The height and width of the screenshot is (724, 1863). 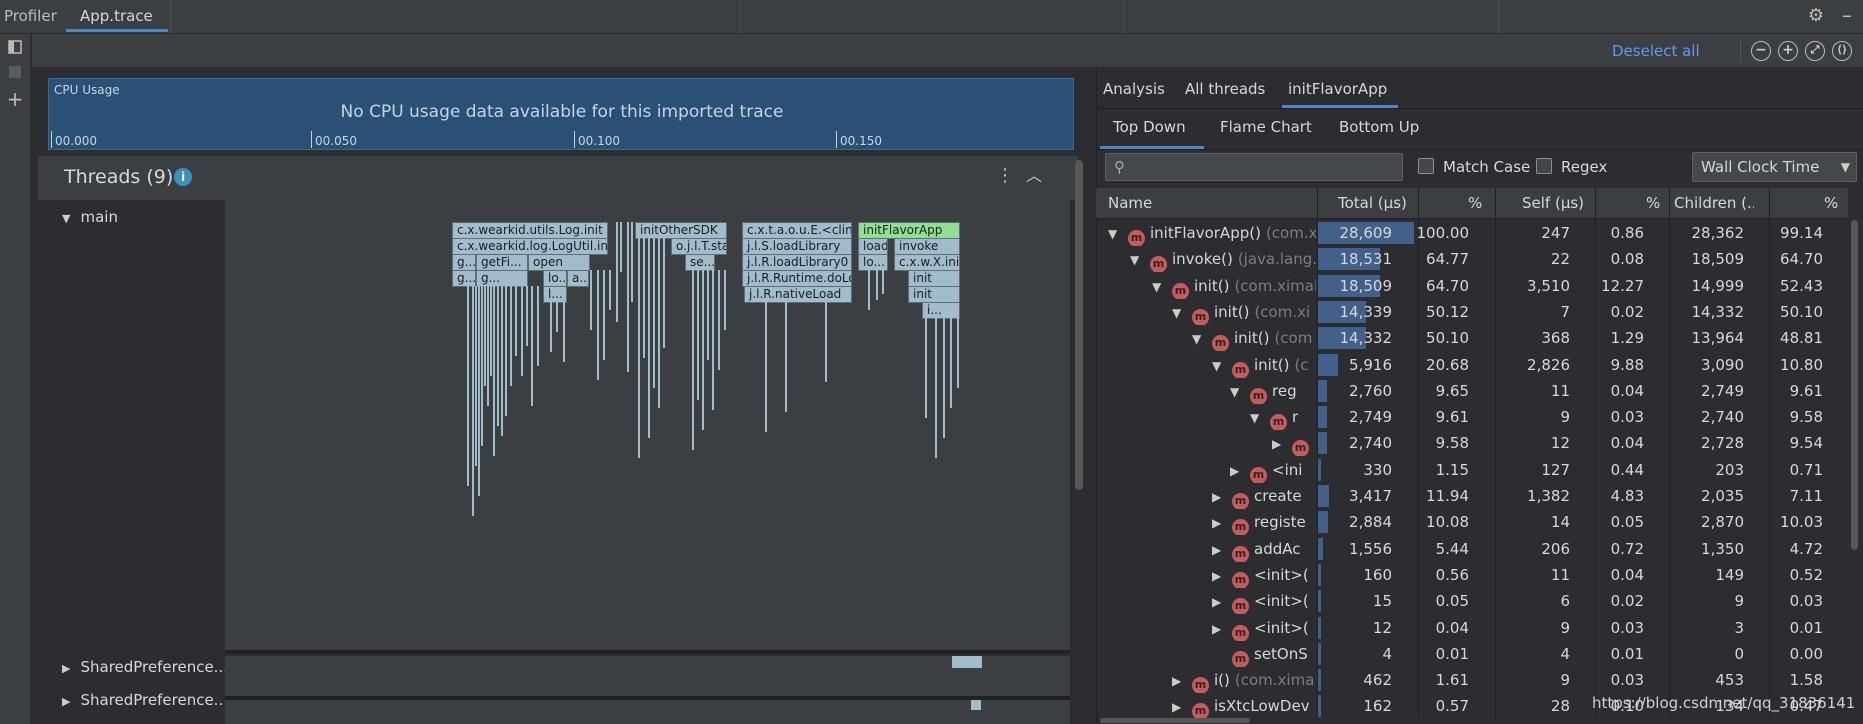 What do you see at coordinates (797, 230) in the screenshot?
I see `flame-node: c.x.t.a.o.u.E.<clinit>` at bounding box center [797, 230].